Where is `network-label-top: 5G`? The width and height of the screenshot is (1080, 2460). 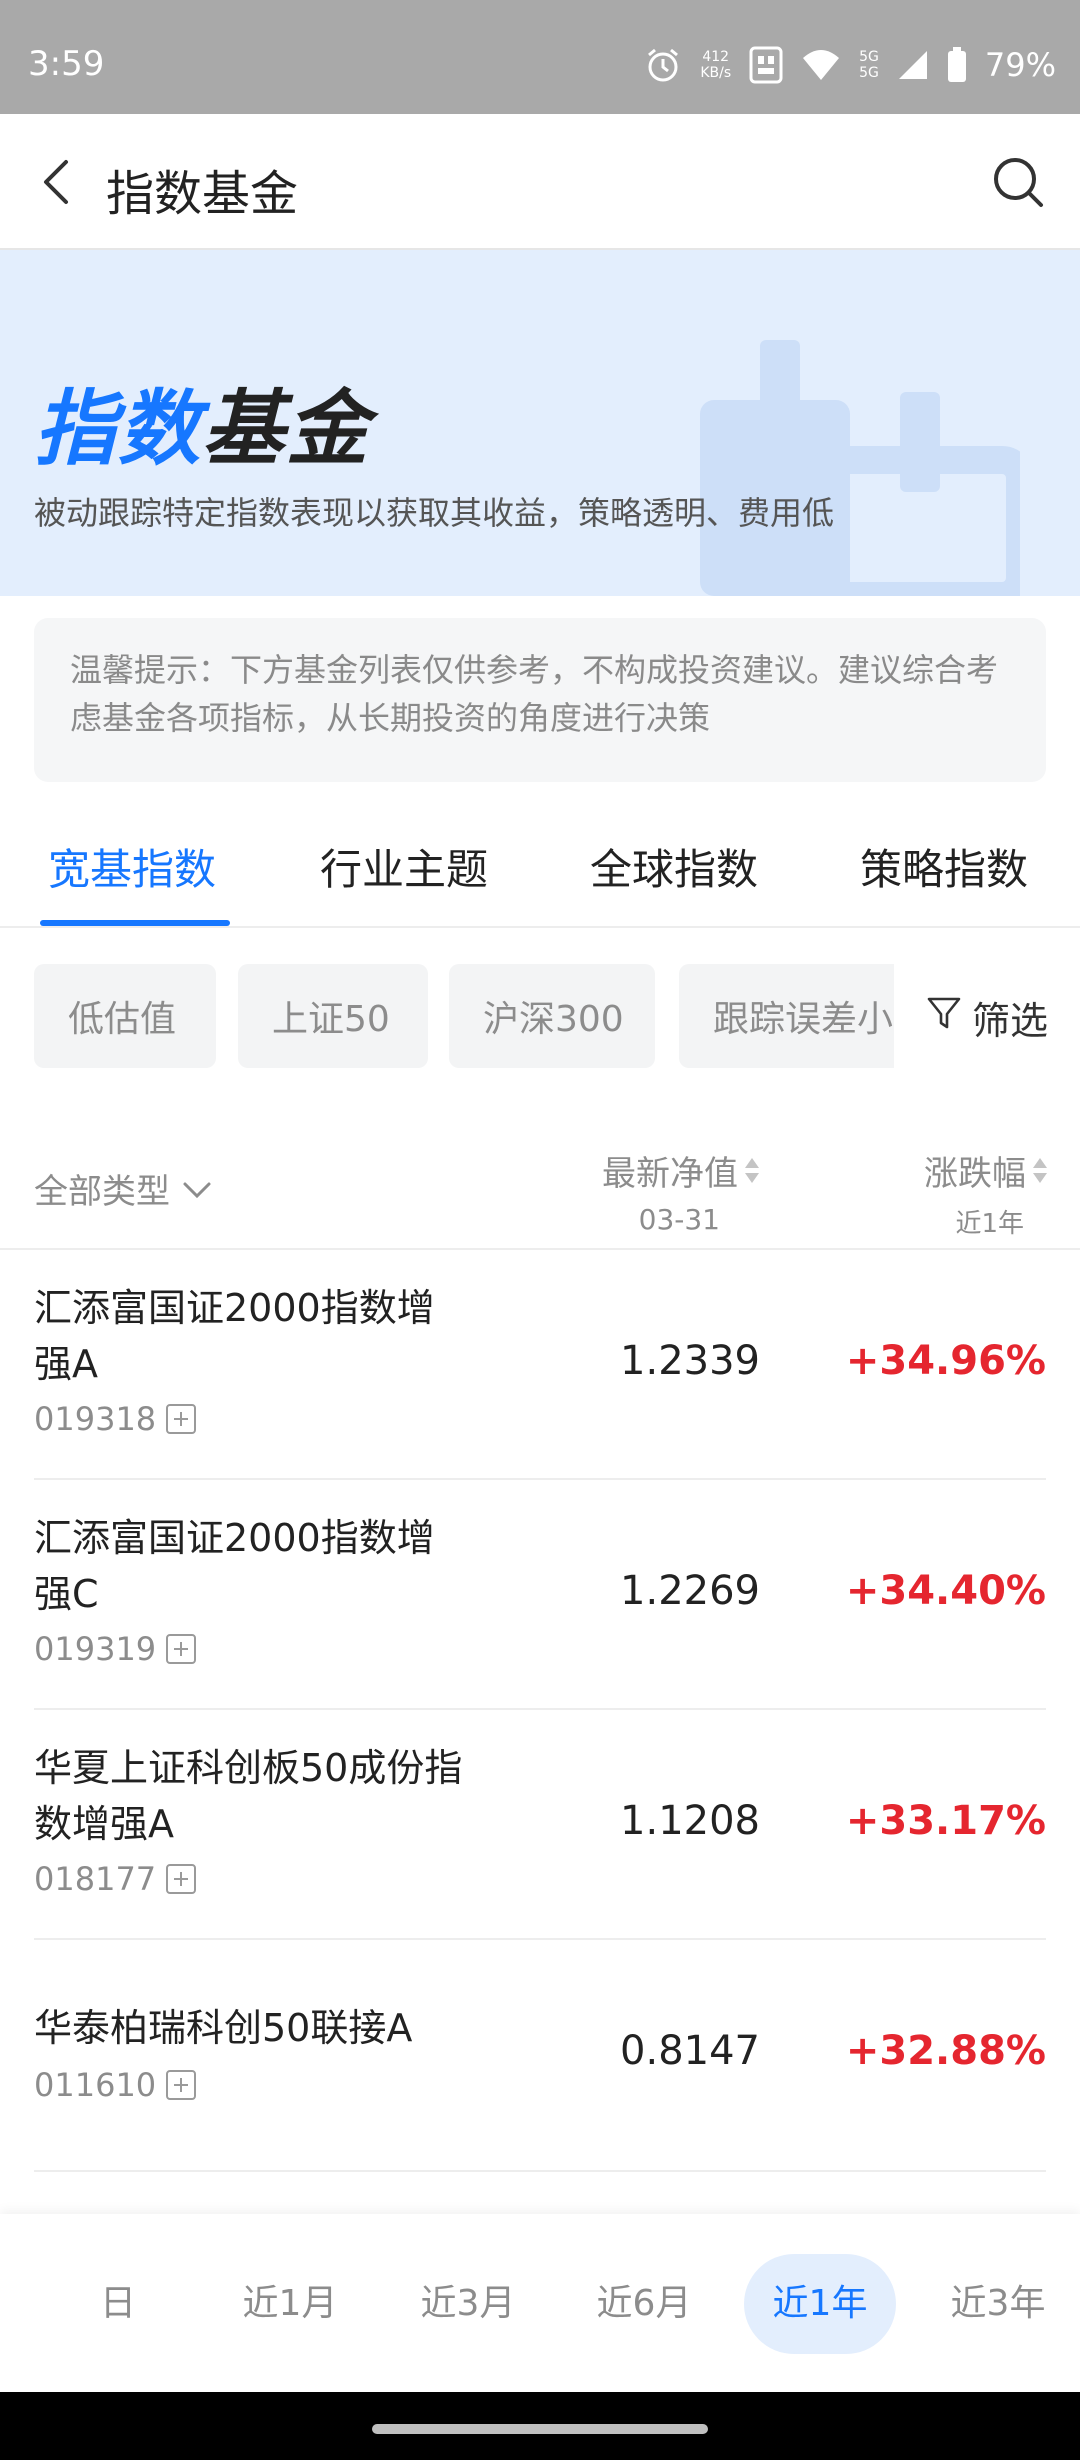
network-label-top: 5G is located at coordinates (869, 57).